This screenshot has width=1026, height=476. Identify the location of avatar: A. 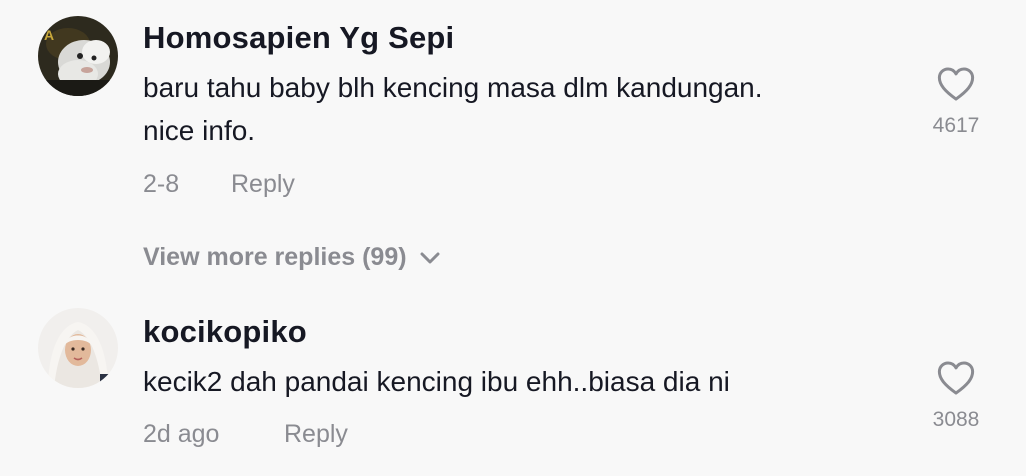
(78, 56).